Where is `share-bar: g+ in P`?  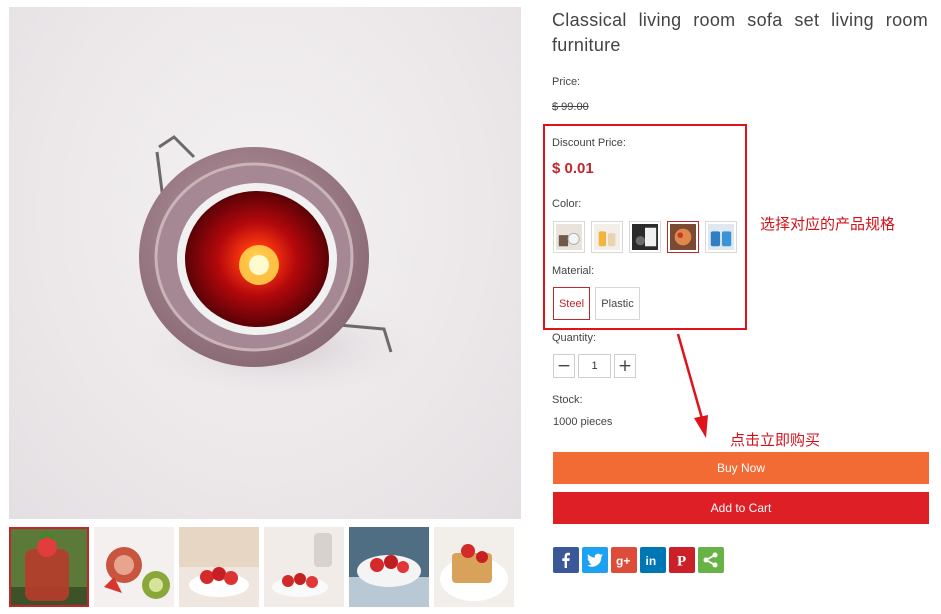
share-bar: g+ in P is located at coordinates (638, 560).